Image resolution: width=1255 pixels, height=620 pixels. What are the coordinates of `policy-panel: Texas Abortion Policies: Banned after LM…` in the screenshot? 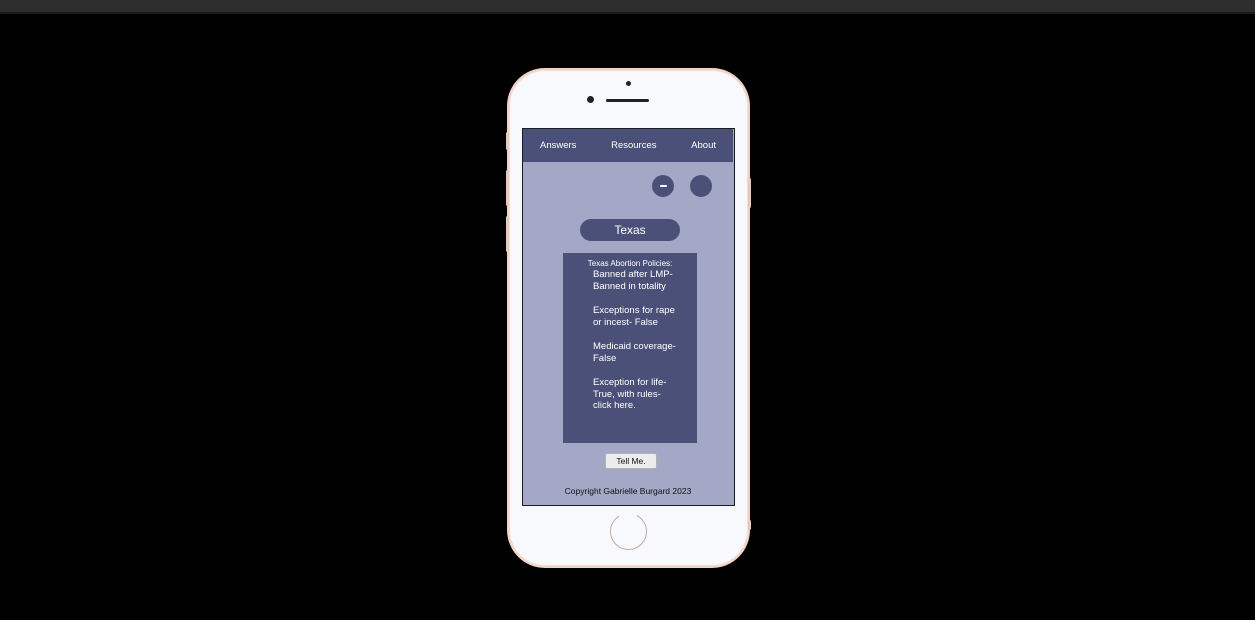 It's located at (630, 348).